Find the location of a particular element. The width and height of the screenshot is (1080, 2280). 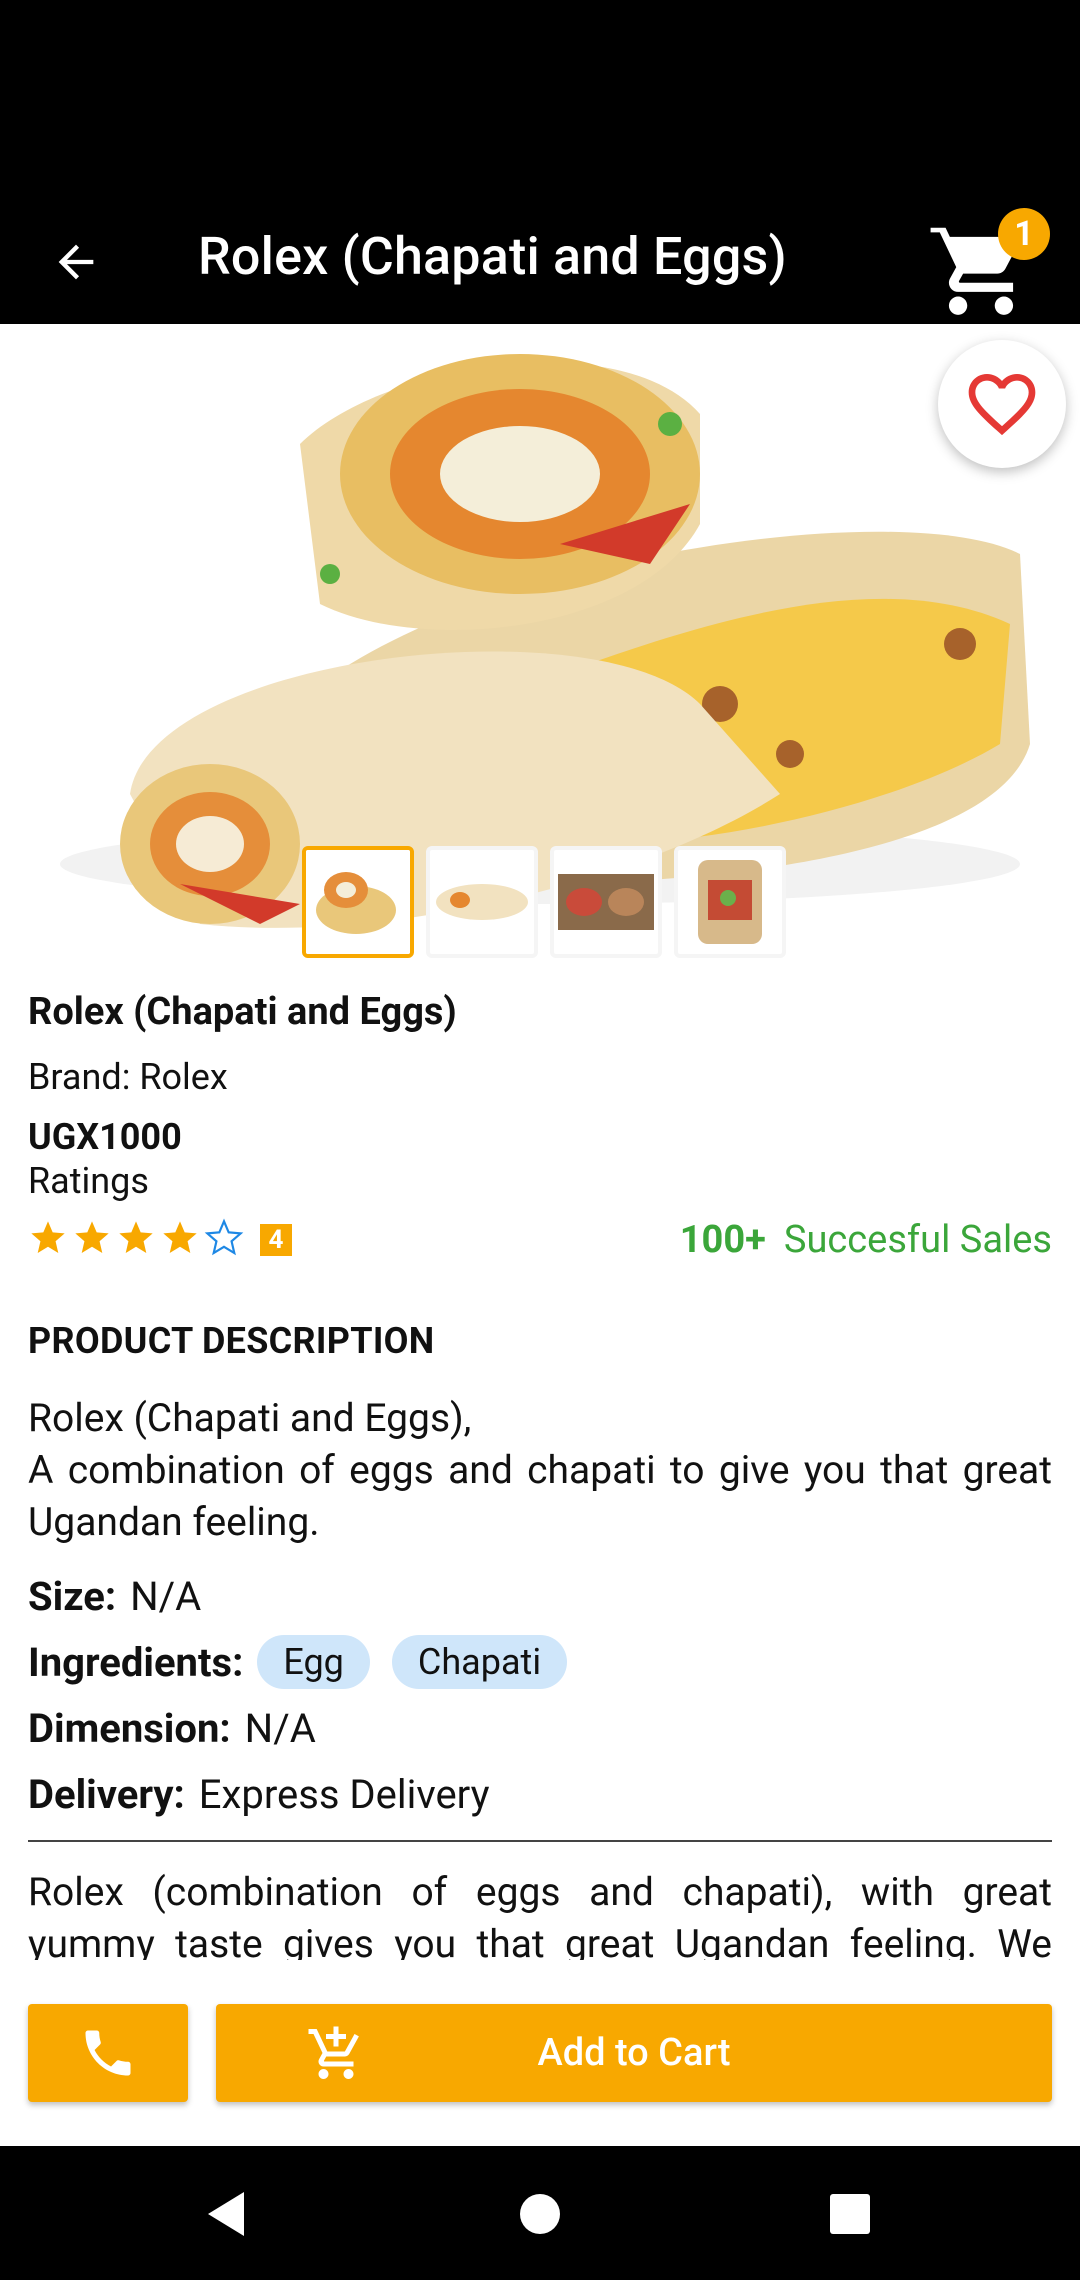

add-to-cart-button: Add to Cart is located at coordinates (634, 2053).